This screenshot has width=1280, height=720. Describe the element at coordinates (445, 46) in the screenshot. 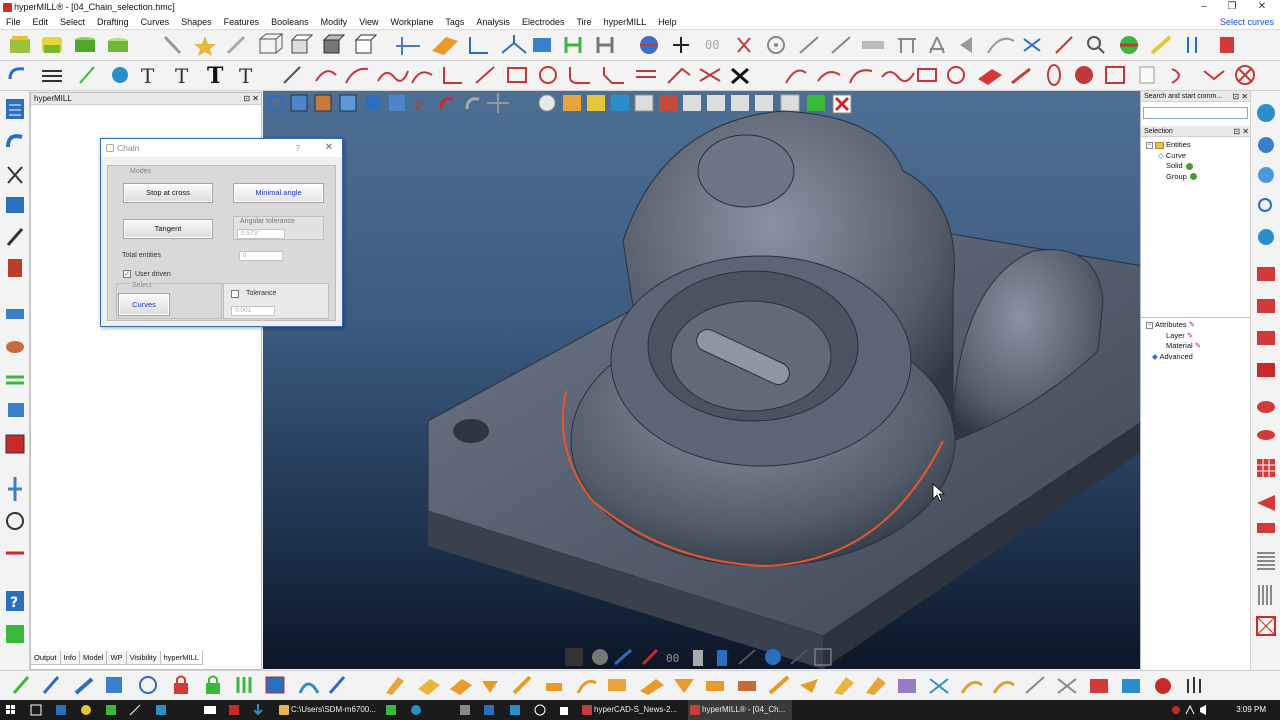

I see `plane-orange-icon` at that location.